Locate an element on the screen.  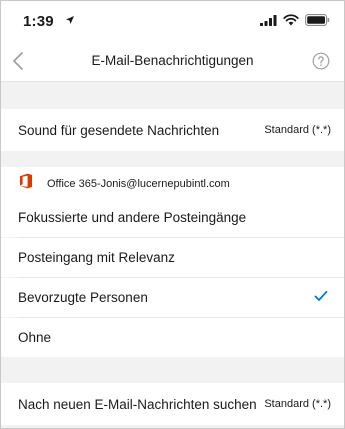
wifi-icon is located at coordinates (291, 20).